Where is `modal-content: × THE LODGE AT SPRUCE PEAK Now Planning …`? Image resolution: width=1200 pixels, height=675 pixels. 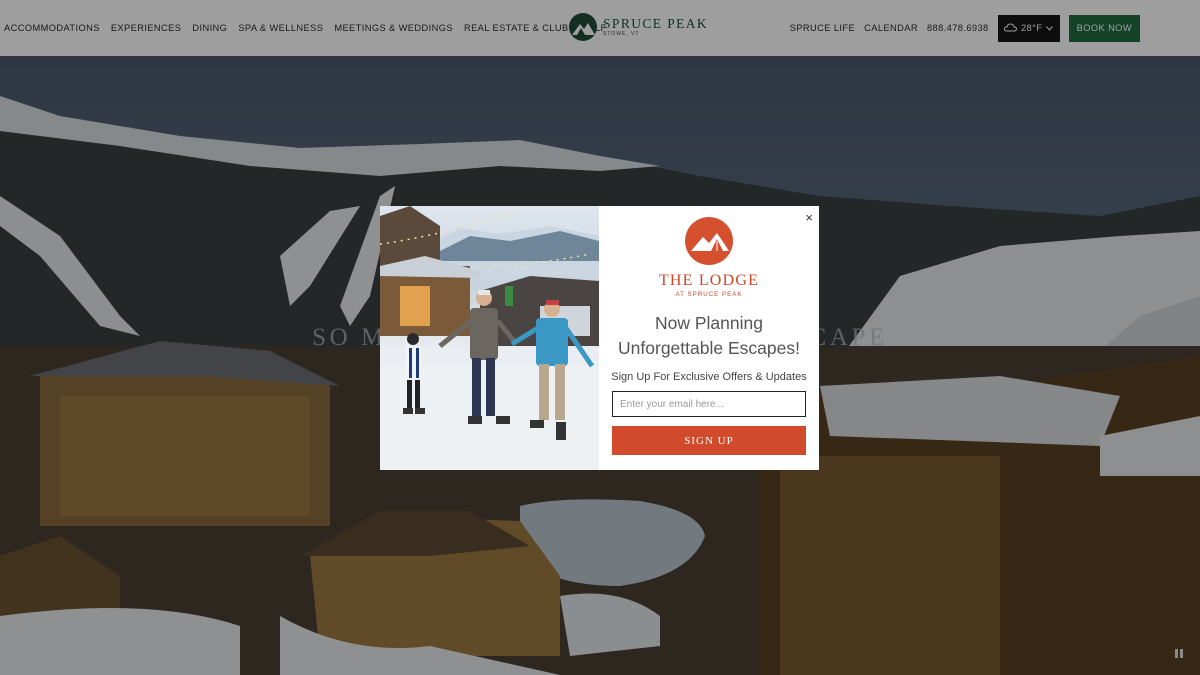
modal-content: × THE LODGE AT SPRUCE PEAK Now Planning … is located at coordinates (709, 338).